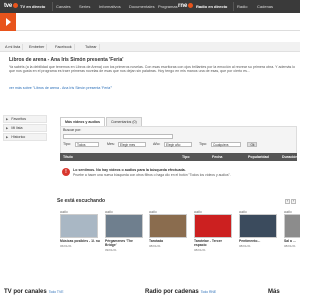 This screenshot has width=320, height=300. I want to click on twitter-share-button: Tuitear, so click(91, 47).